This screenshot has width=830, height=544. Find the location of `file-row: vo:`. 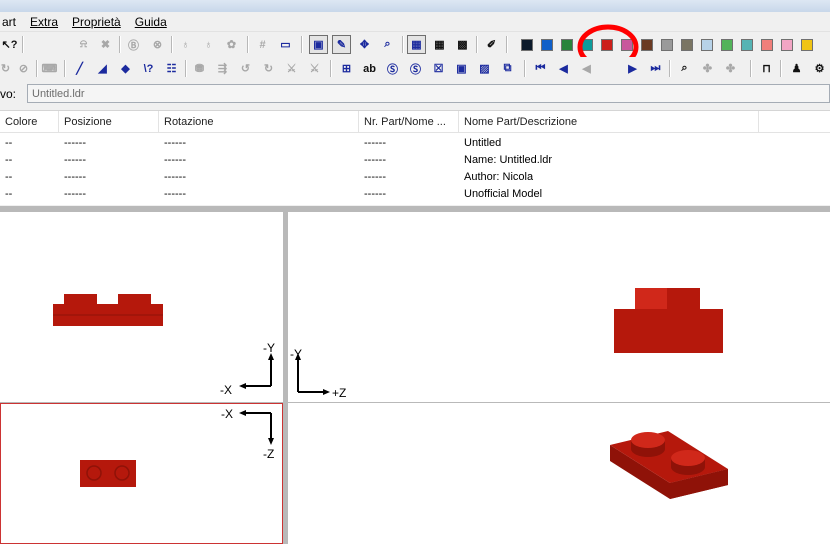

file-row: vo: is located at coordinates (415, 93).